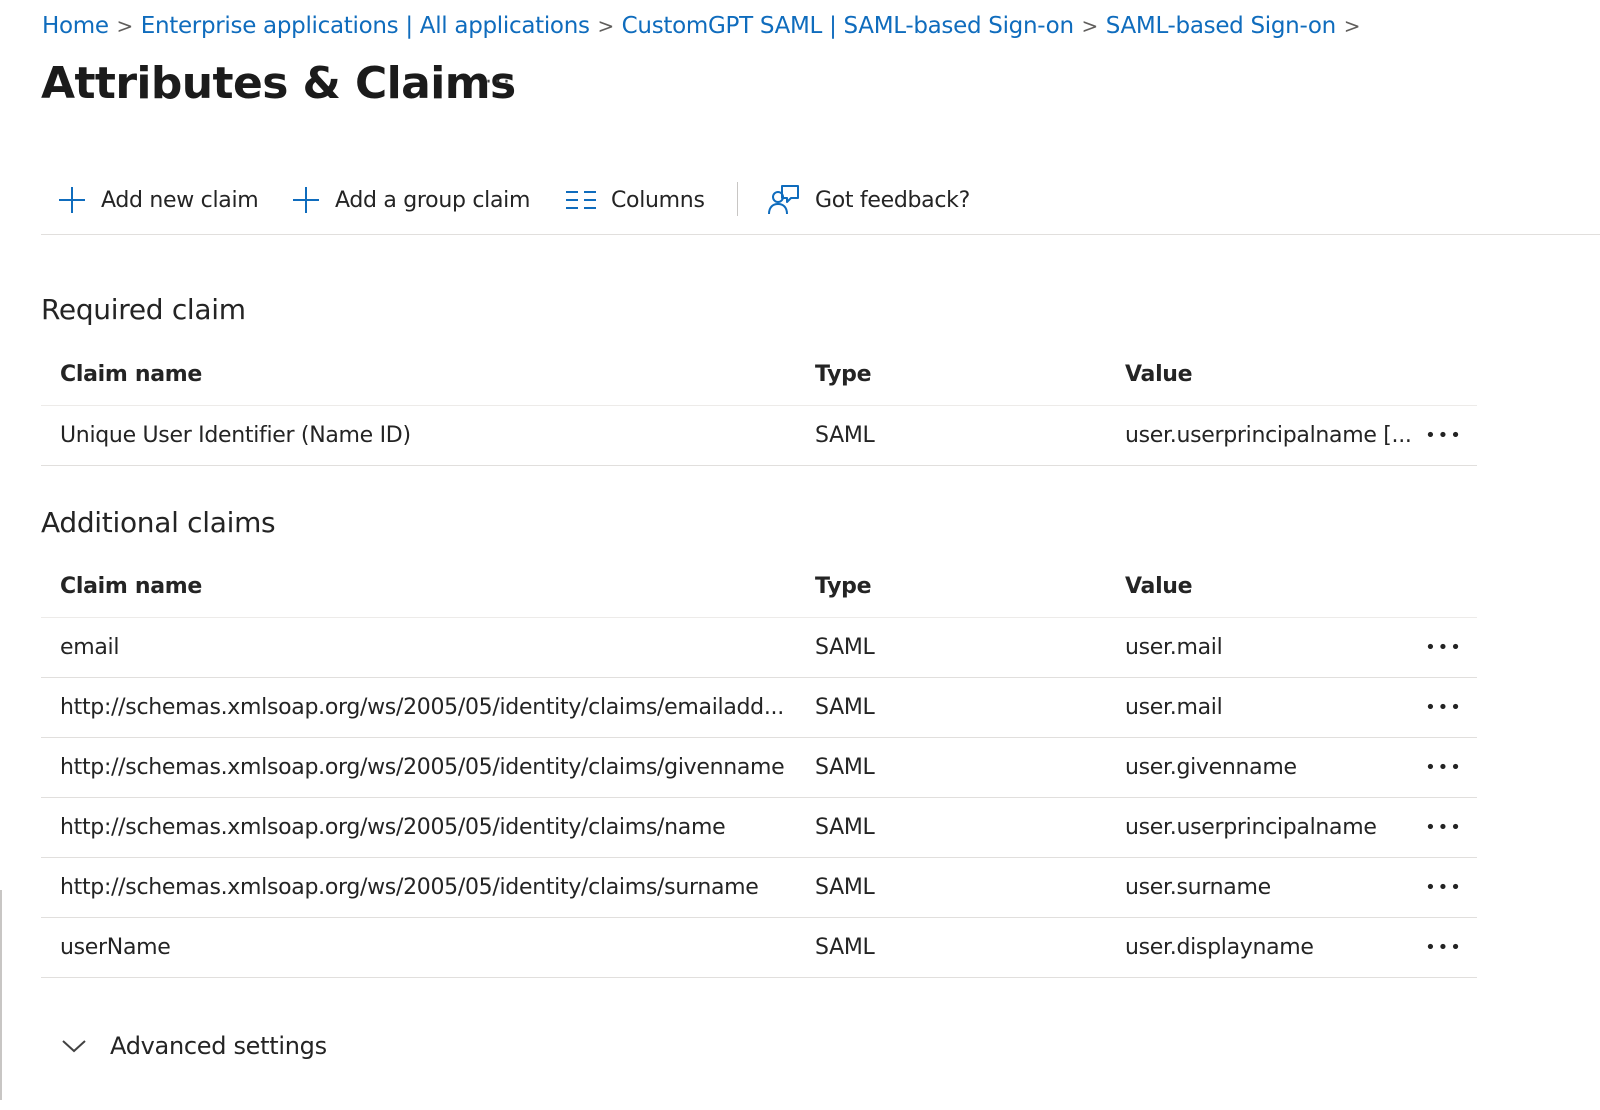 Image resolution: width=1600 pixels, height=1110 pixels. I want to click on breadcrumb-home: Home, so click(75, 26).